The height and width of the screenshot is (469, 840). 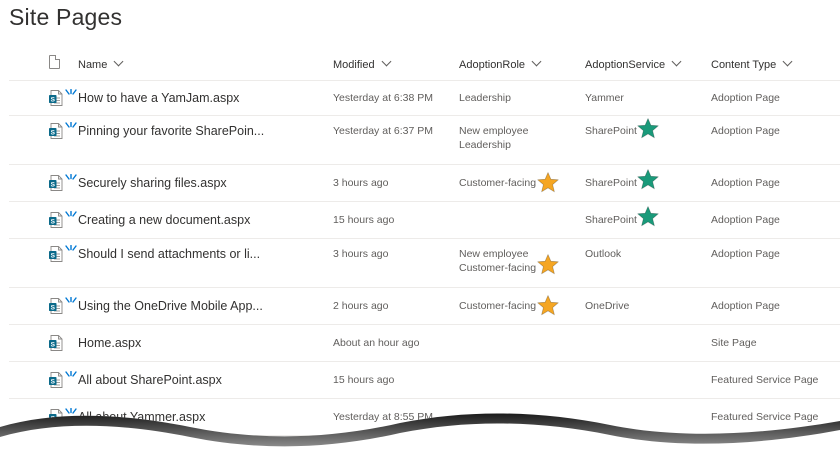 What do you see at coordinates (361, 306) in the screenshot?
I see `modified-cell: 2 hours ago` at bounding box center [361, 306].